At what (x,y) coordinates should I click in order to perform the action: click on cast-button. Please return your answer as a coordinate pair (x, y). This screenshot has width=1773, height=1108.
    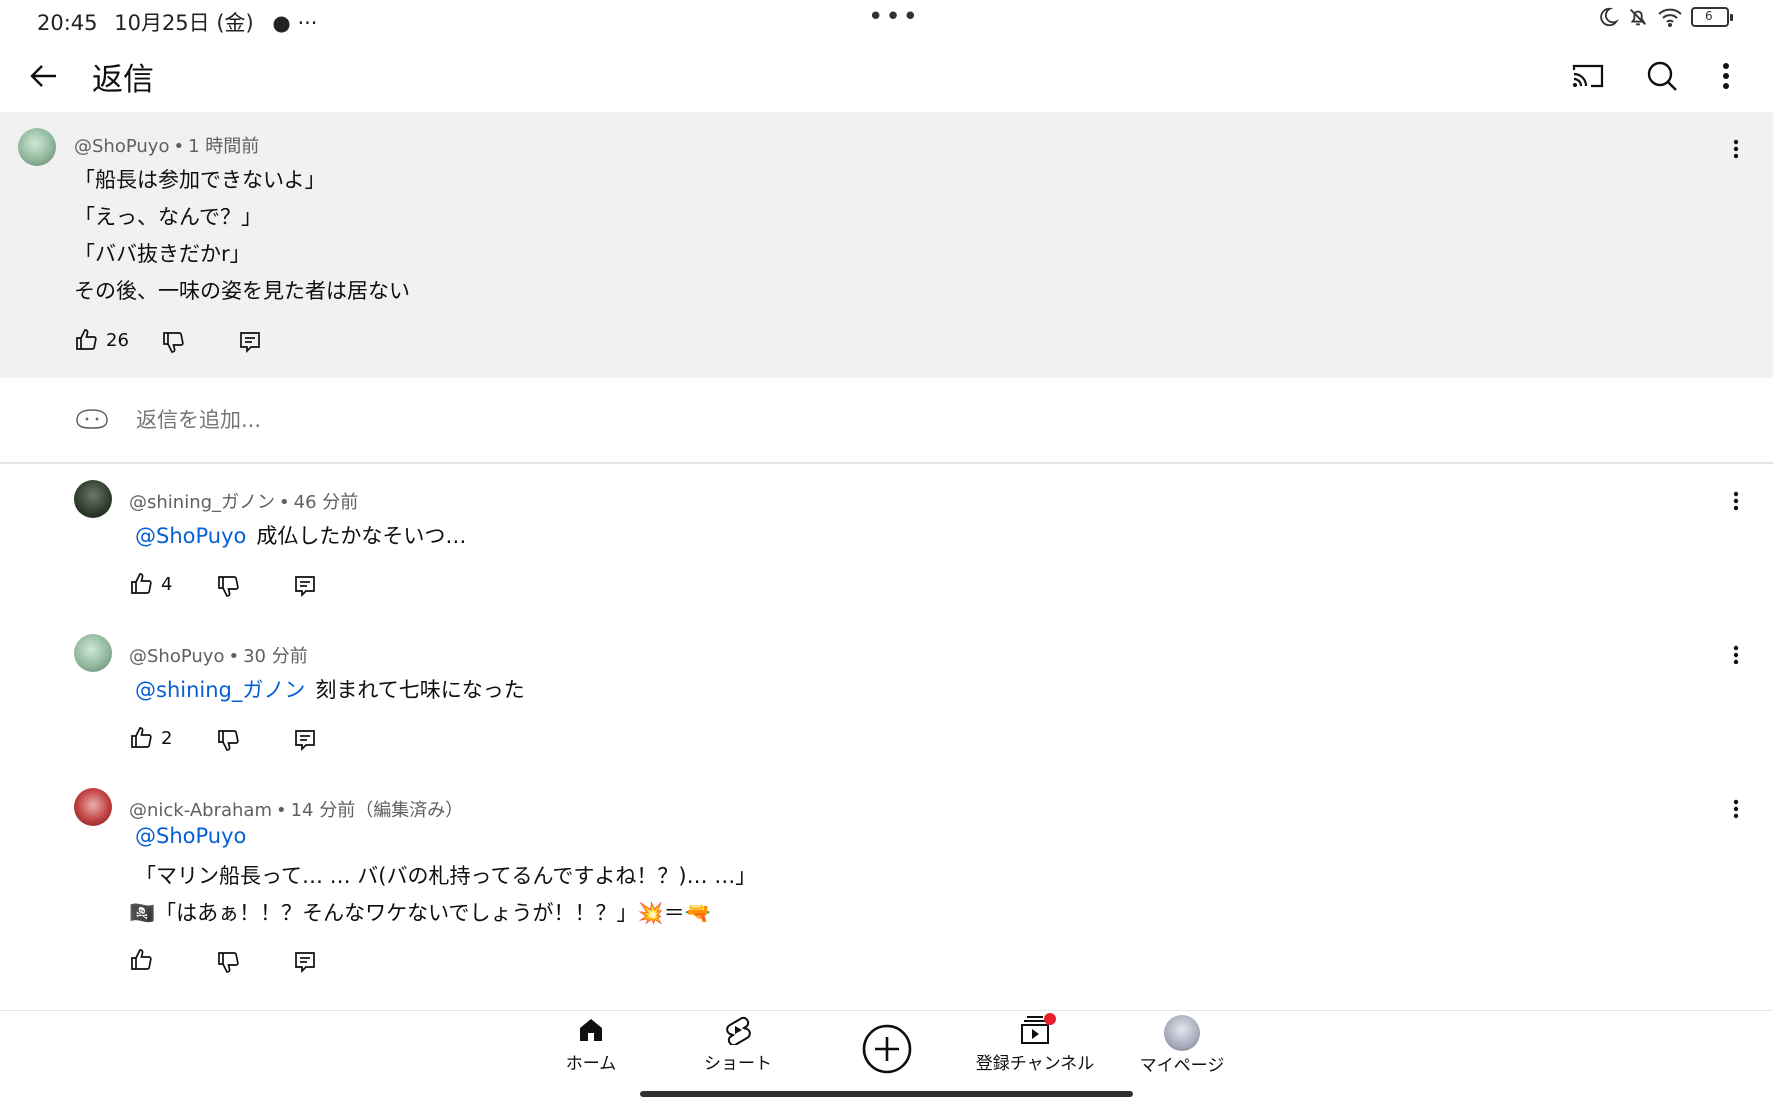
    Looking at the image, I should click on (1588, 76).